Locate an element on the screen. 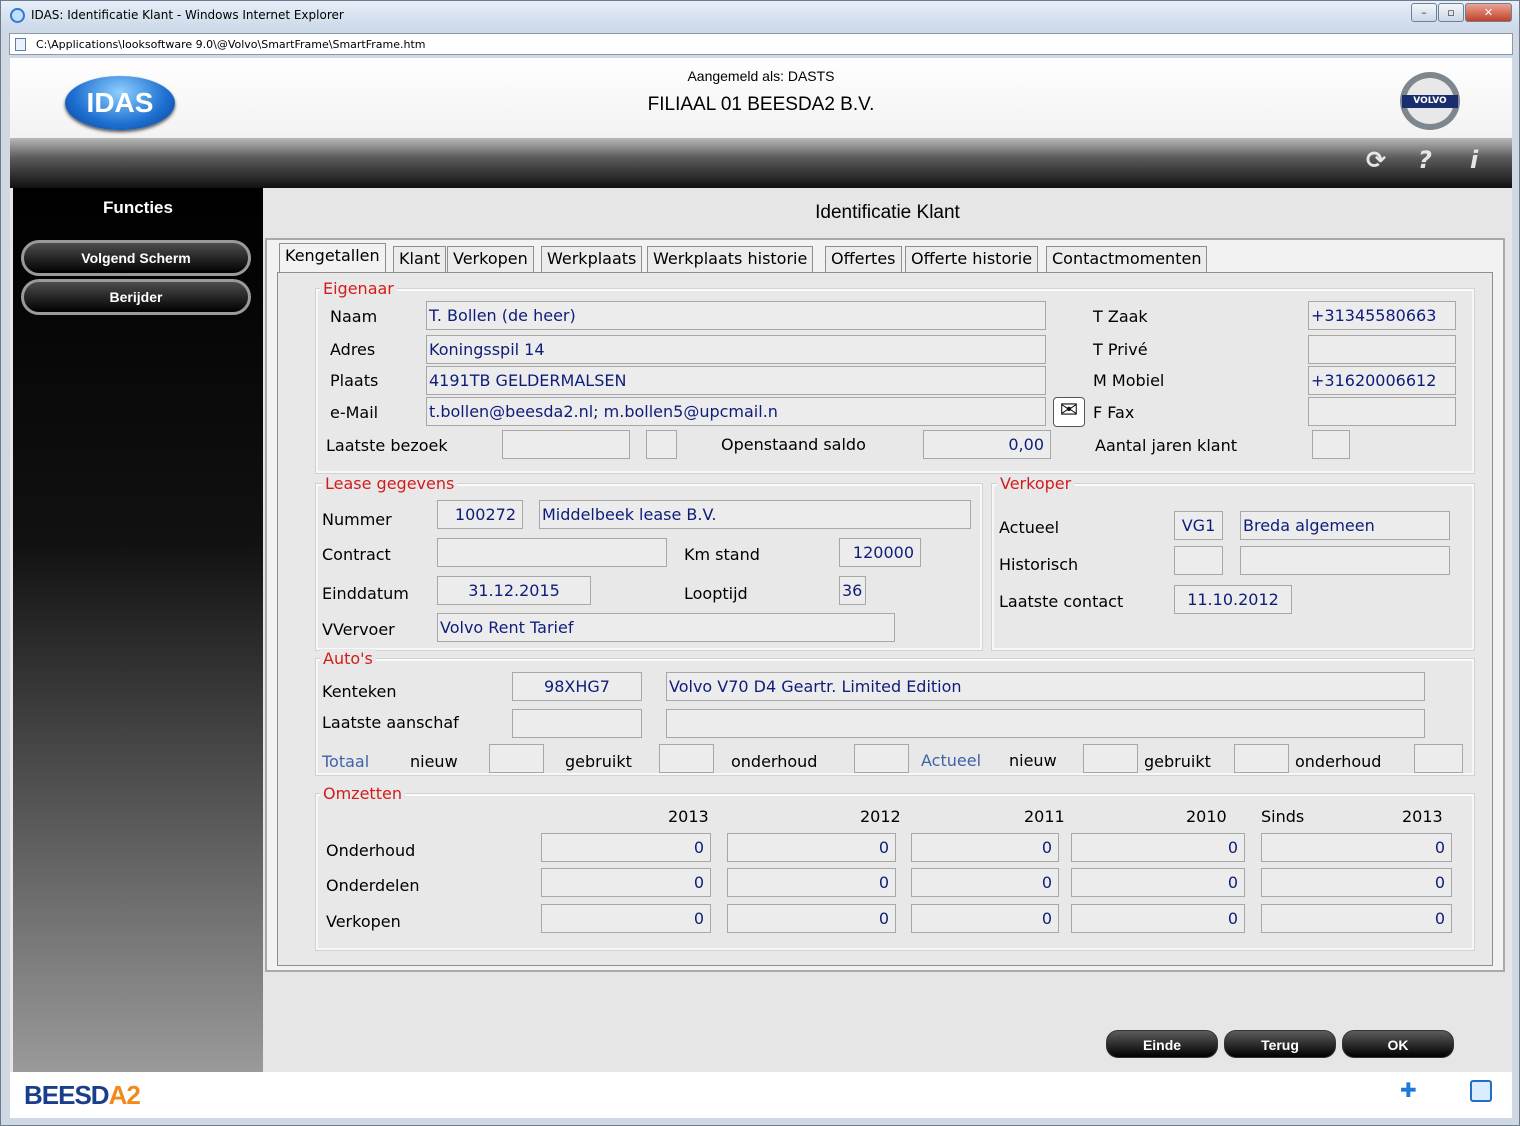 The image size is (1520, 1126). label-laatste-bezoek: Laatste bezoek is located at coordinates (387, 445).